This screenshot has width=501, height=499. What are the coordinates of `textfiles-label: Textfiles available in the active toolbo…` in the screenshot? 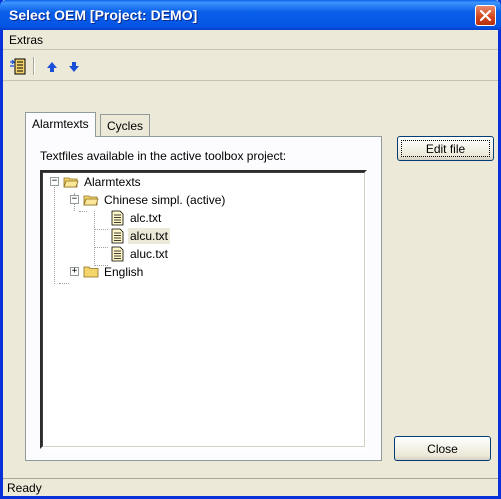 It's located at (163, 156).